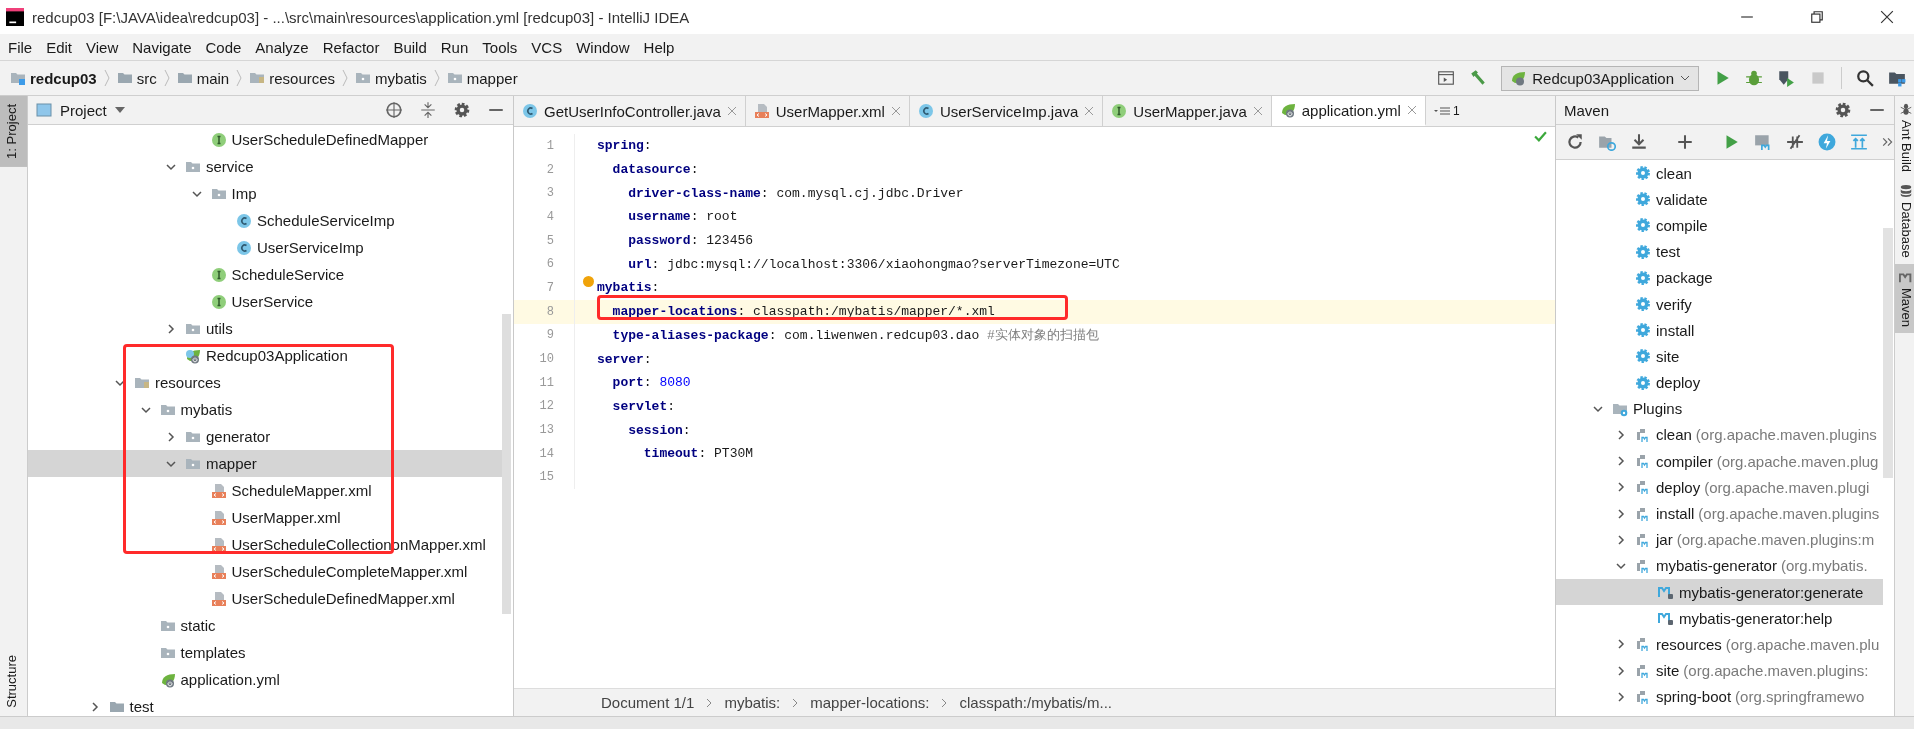 This screenshot has height=729, width=1914. I want to click on menu-item: Edit, so click(59, 47).